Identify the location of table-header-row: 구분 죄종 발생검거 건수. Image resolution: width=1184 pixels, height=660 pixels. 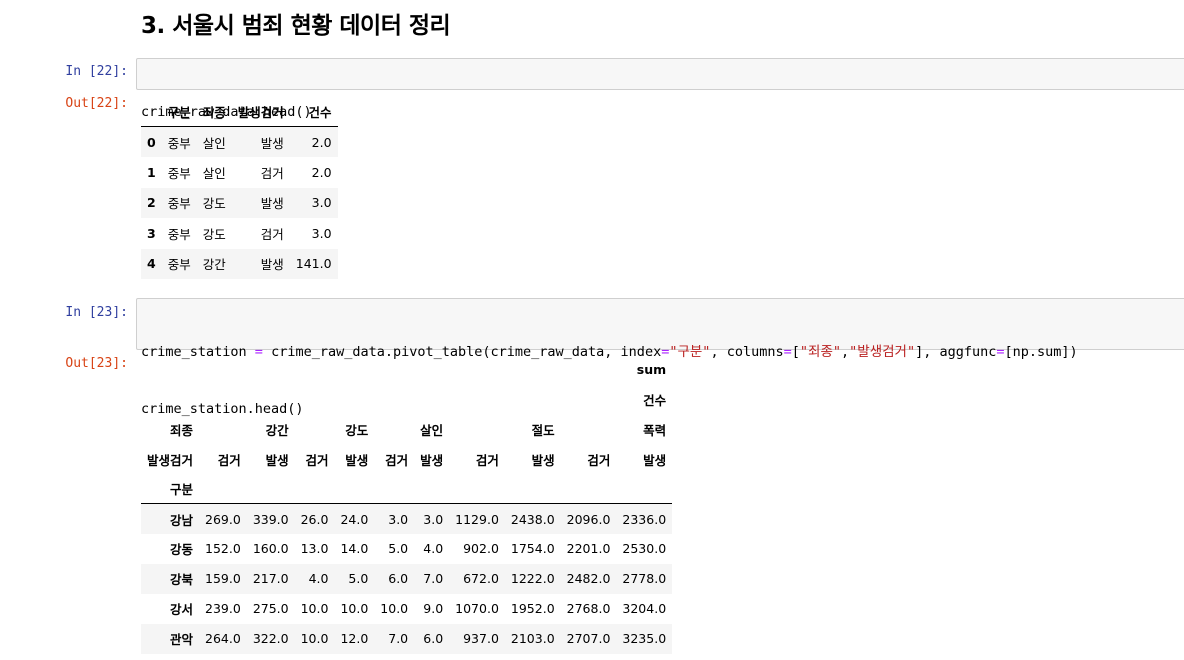
(239, 111).